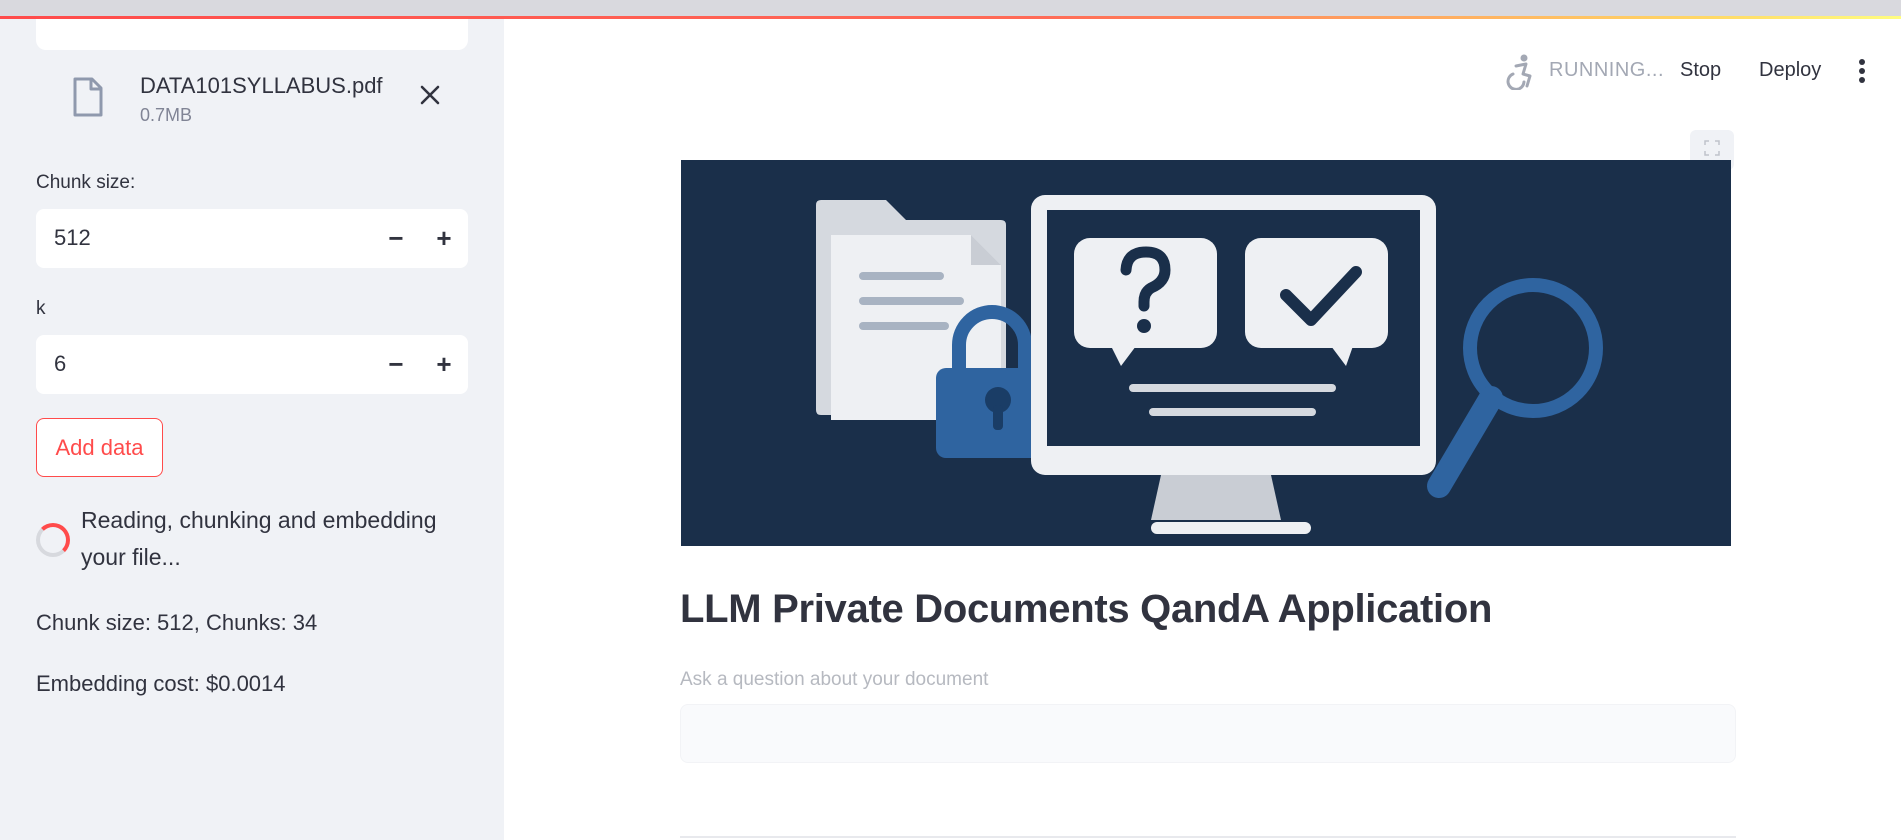  I want to click on chunk-size-input: 512 − +, so click(252, 238).